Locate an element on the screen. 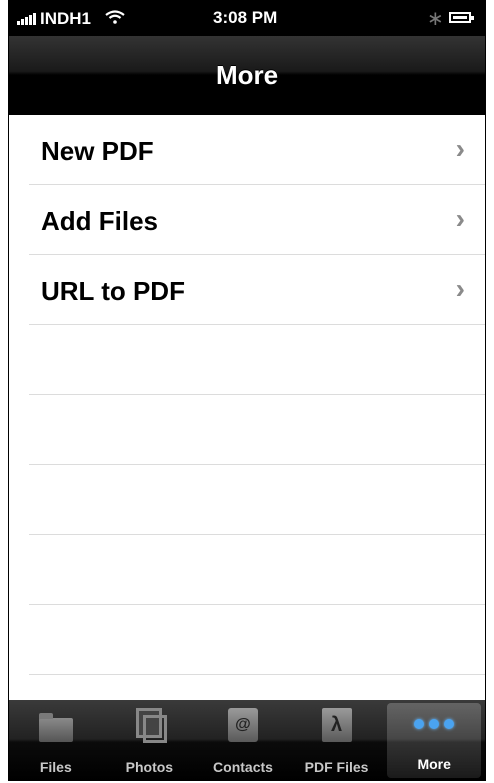 The image size is (494, 783). list-item-label: URL to PDF is located at coordinates (113, 291).